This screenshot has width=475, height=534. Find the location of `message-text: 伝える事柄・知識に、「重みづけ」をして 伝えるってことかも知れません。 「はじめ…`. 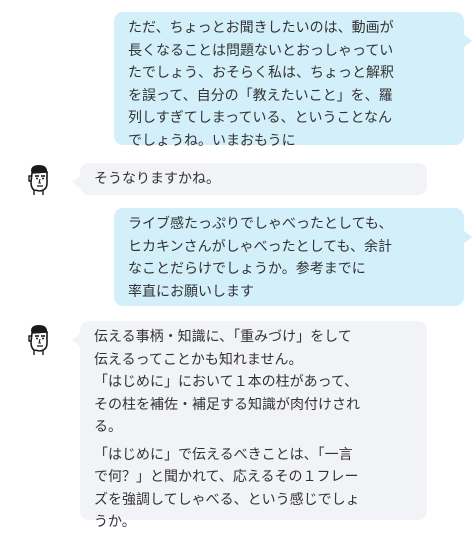

message-text: 伝える事柄・知識に、「重みづけ」をして 伝えるってことかも知れません。 「はじめ… is located at coordinates (227, 382).